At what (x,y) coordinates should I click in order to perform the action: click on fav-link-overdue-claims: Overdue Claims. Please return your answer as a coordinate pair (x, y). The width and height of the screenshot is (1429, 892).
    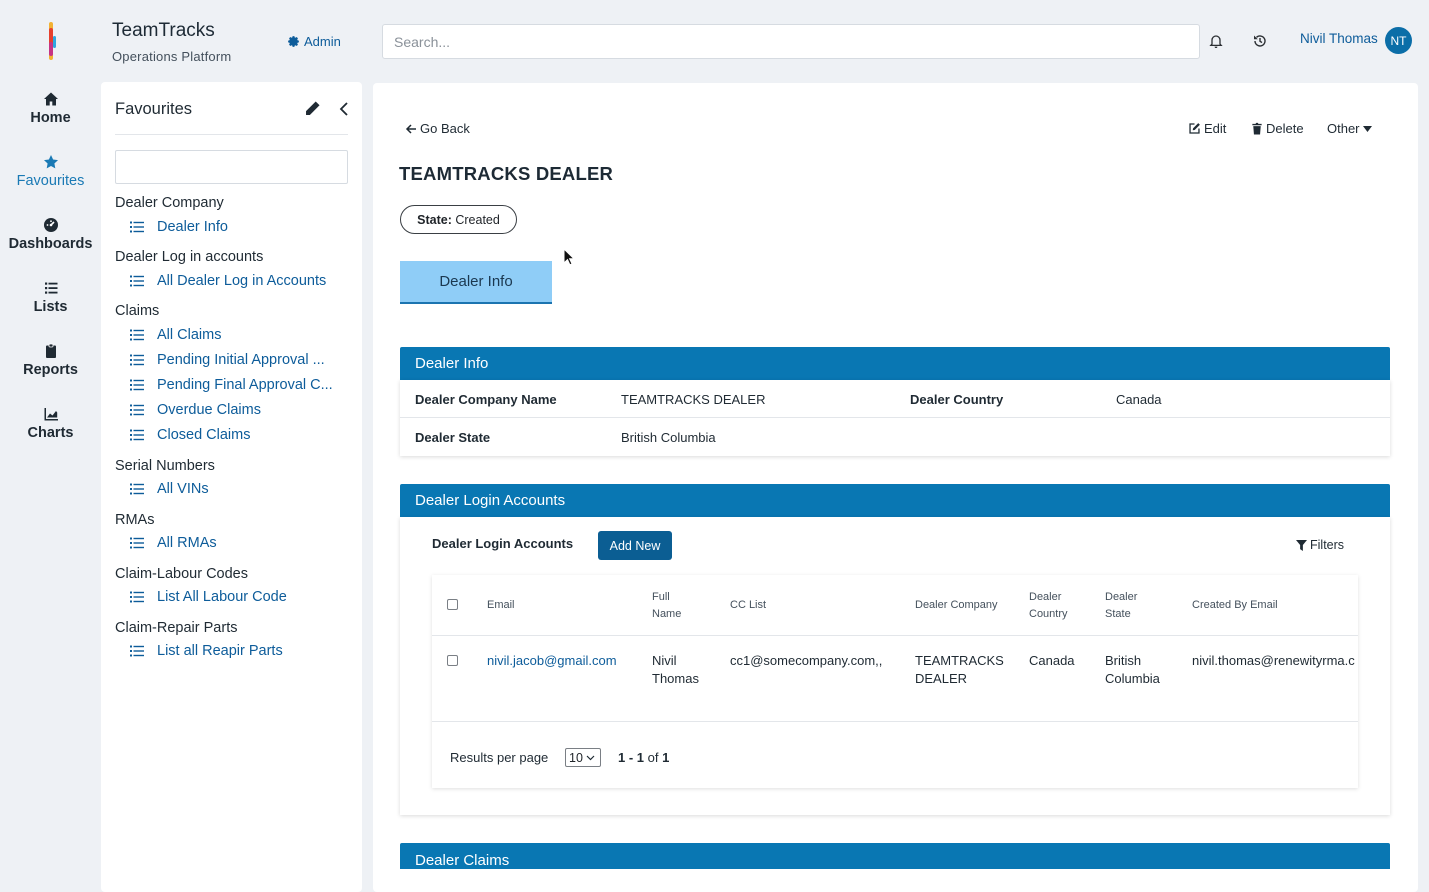
    Looking at the image, I should click on (195, 410).